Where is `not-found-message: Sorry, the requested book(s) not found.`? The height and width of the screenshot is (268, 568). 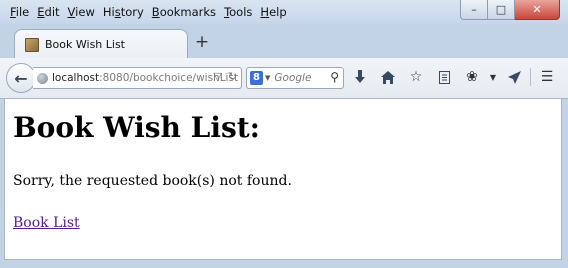
not-found-message: Sorry, the requested book(s) not found. is located at coordinates (152, 181).